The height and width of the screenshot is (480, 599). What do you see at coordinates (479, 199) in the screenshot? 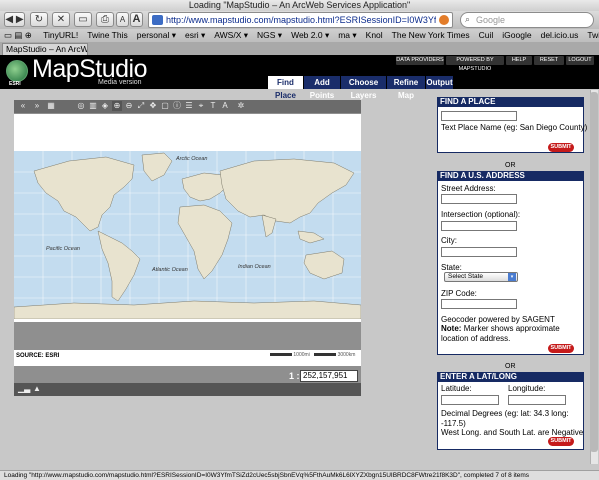
I see `street-input` at bounding box center [479, 199].